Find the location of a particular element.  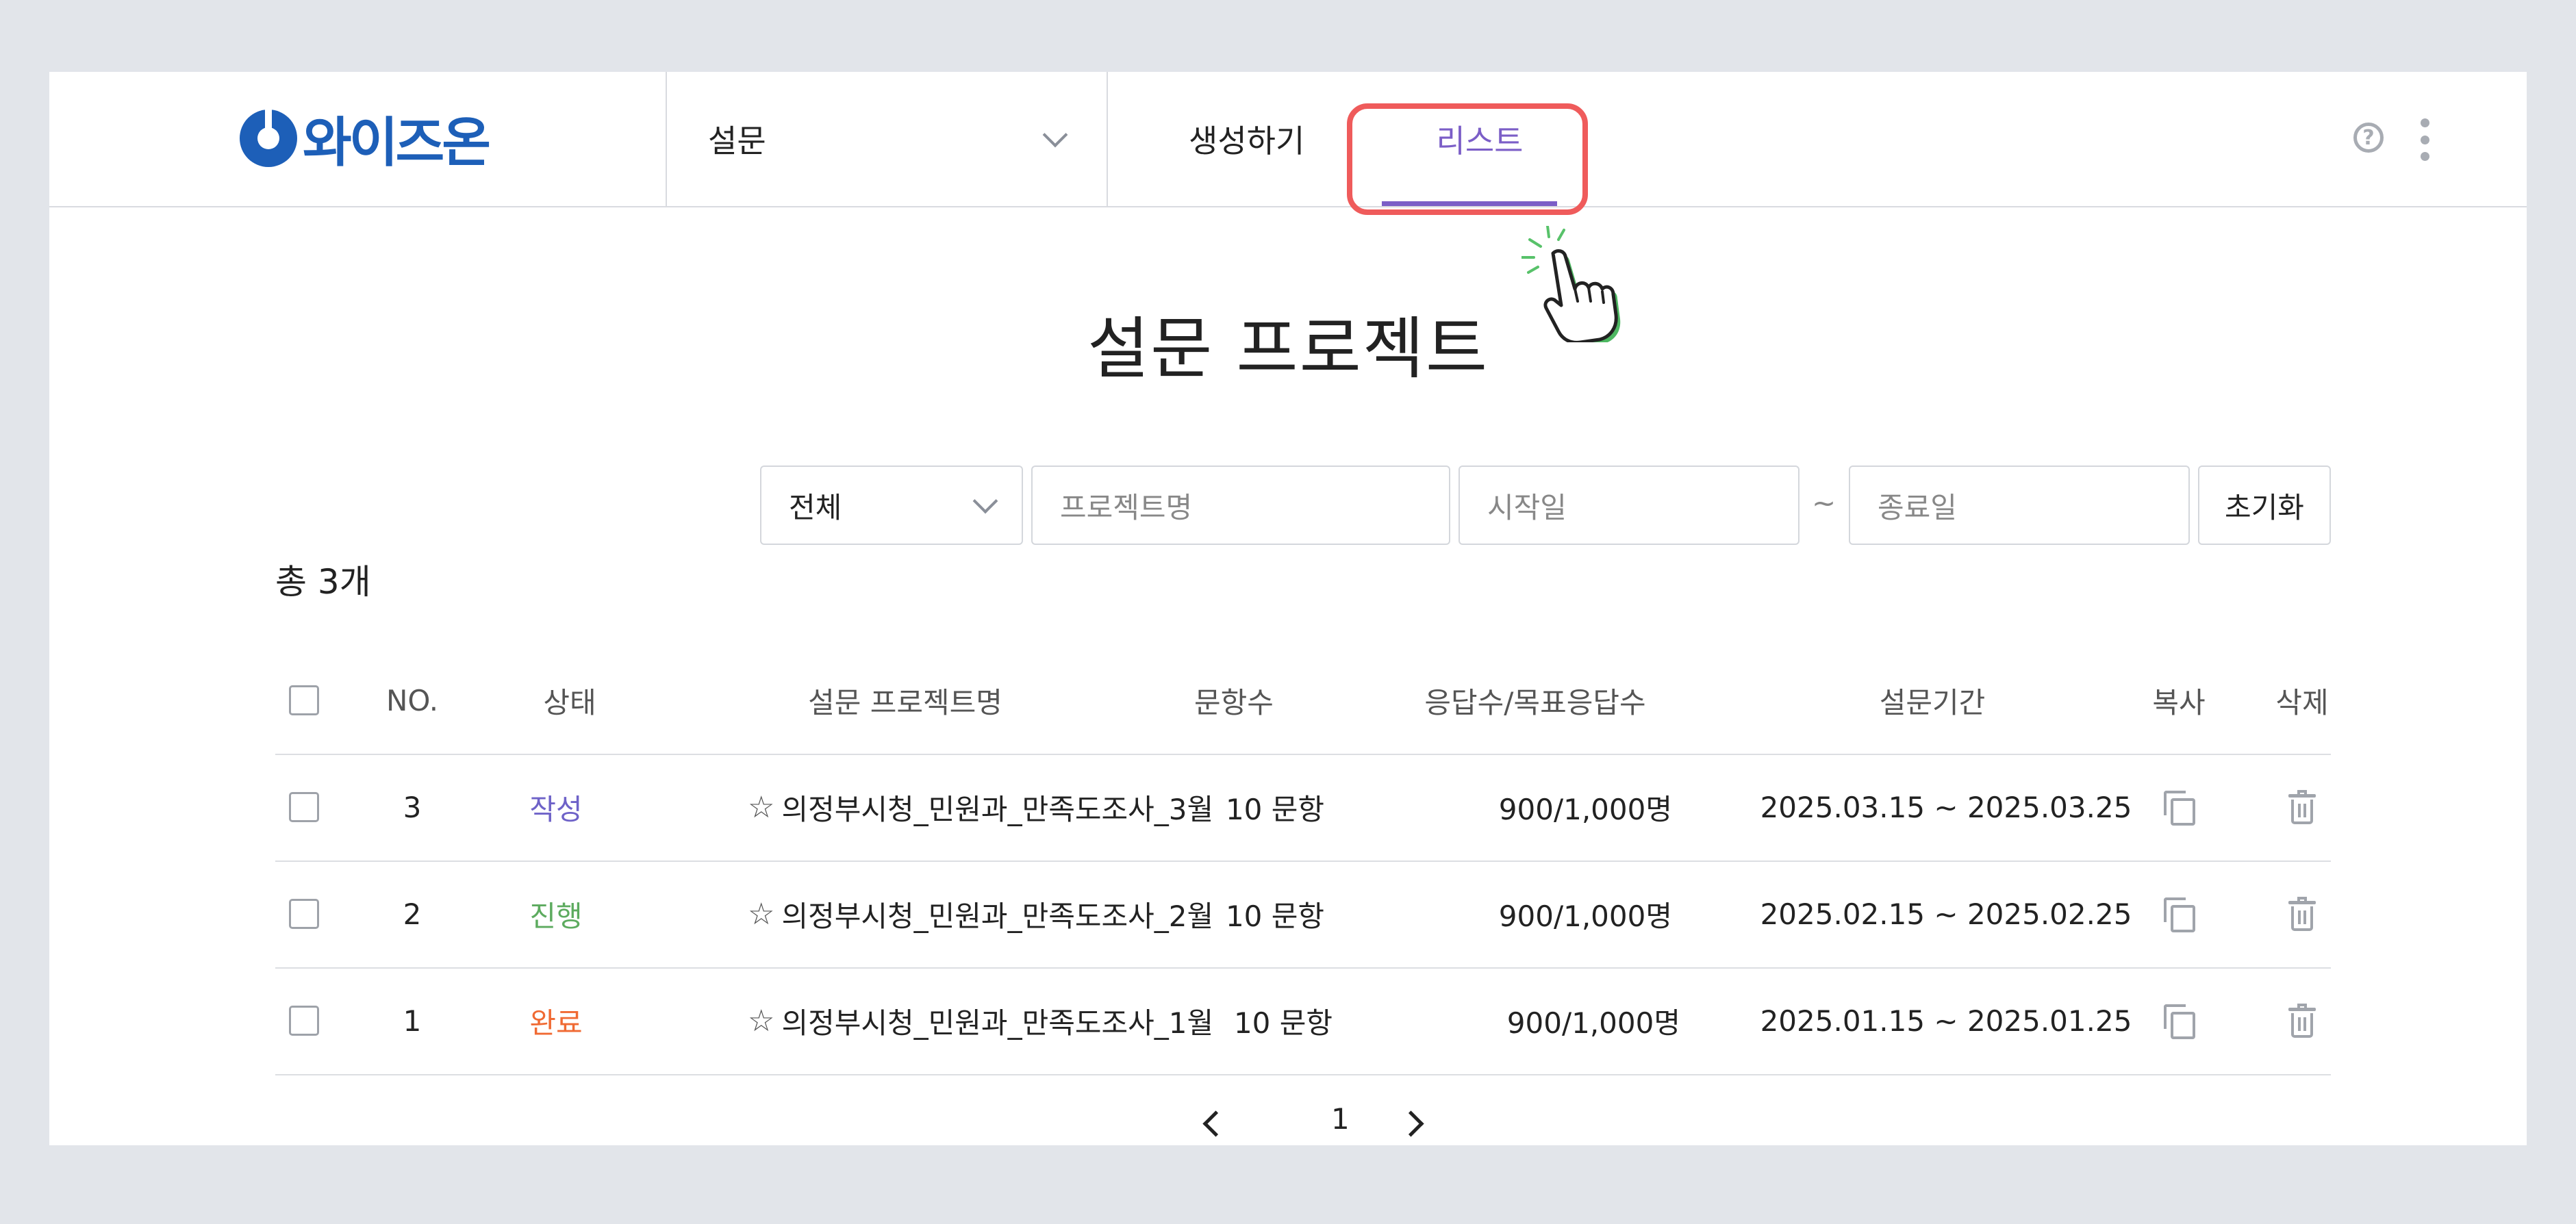

row-no: 2 is located at coordinates (412, 914).